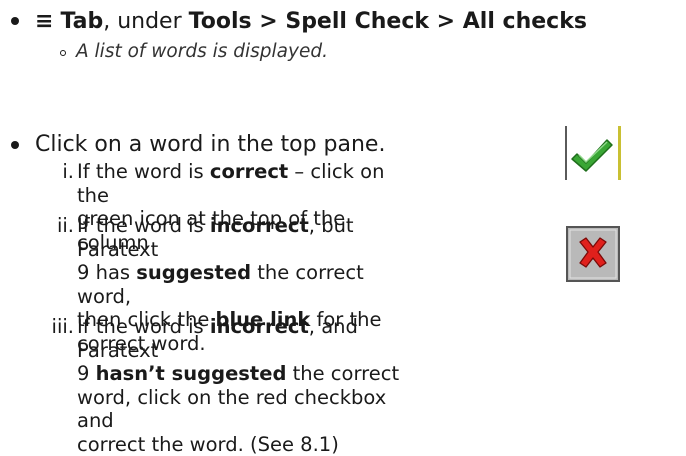 This screenshot has height=456, width=686. Describe the element at coordinates (247, 444) in the screenshot. I see `item-text: correct the word. (See 8.1)` at that location.